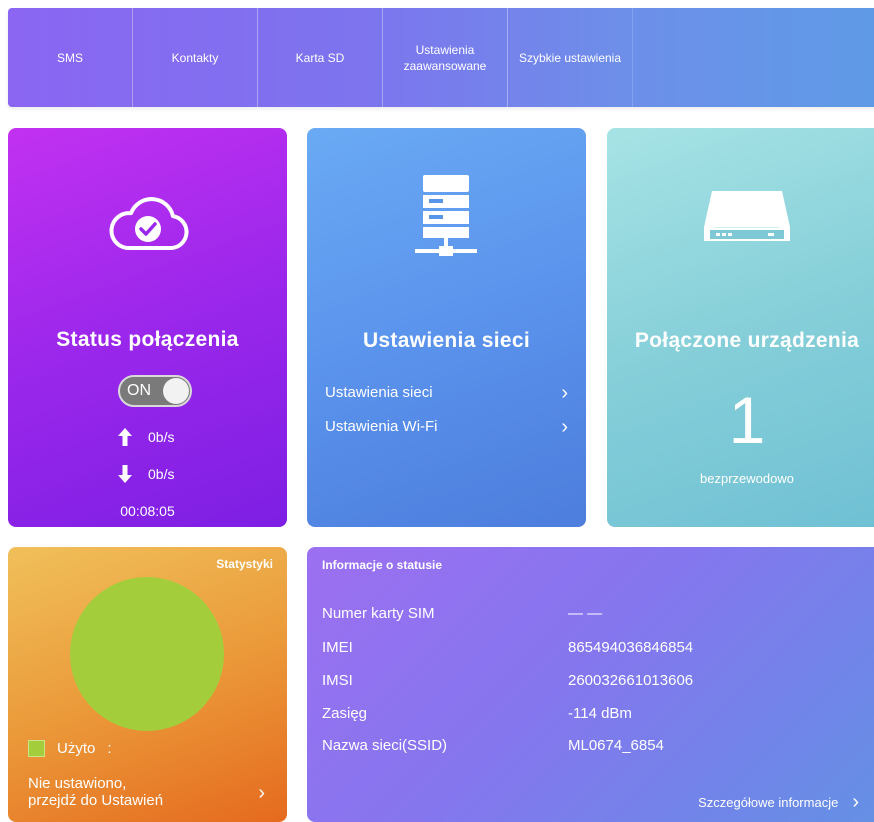 This screenshot has height=822, width=874. I want to click on info-value: 260032661013606, so click(631, 680).